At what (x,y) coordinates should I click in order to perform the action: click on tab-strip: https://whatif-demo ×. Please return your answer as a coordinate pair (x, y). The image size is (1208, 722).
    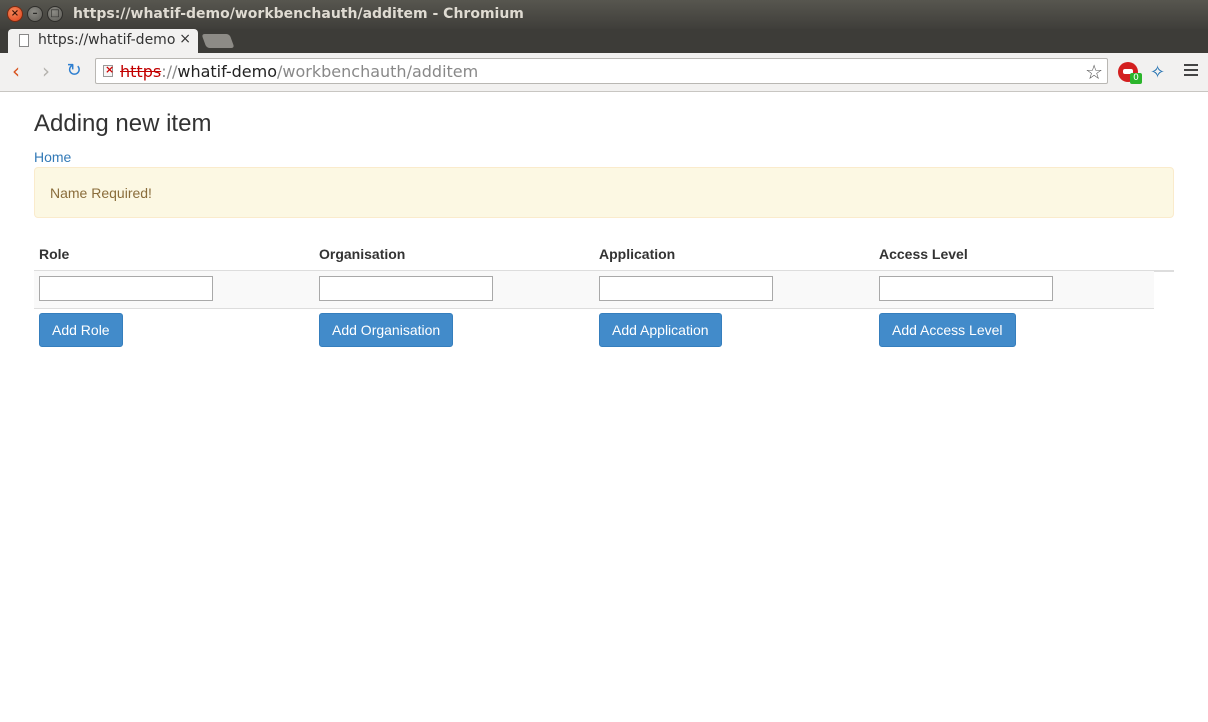
    Looking at the image, I should click on (604, 41).